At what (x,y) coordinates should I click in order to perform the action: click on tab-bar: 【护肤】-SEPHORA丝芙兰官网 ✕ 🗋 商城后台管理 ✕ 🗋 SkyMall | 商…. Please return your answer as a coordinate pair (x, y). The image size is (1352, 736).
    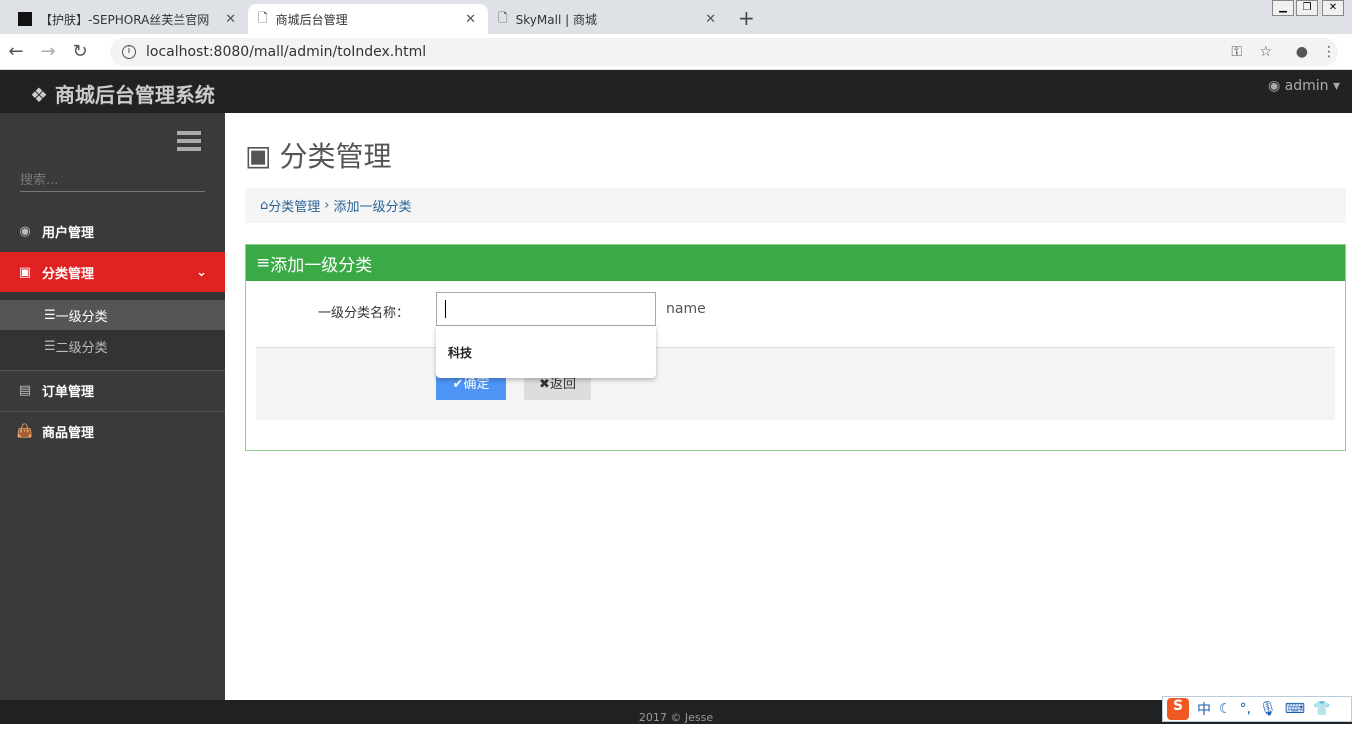
    Looking at the image, I should click on (676, 17).